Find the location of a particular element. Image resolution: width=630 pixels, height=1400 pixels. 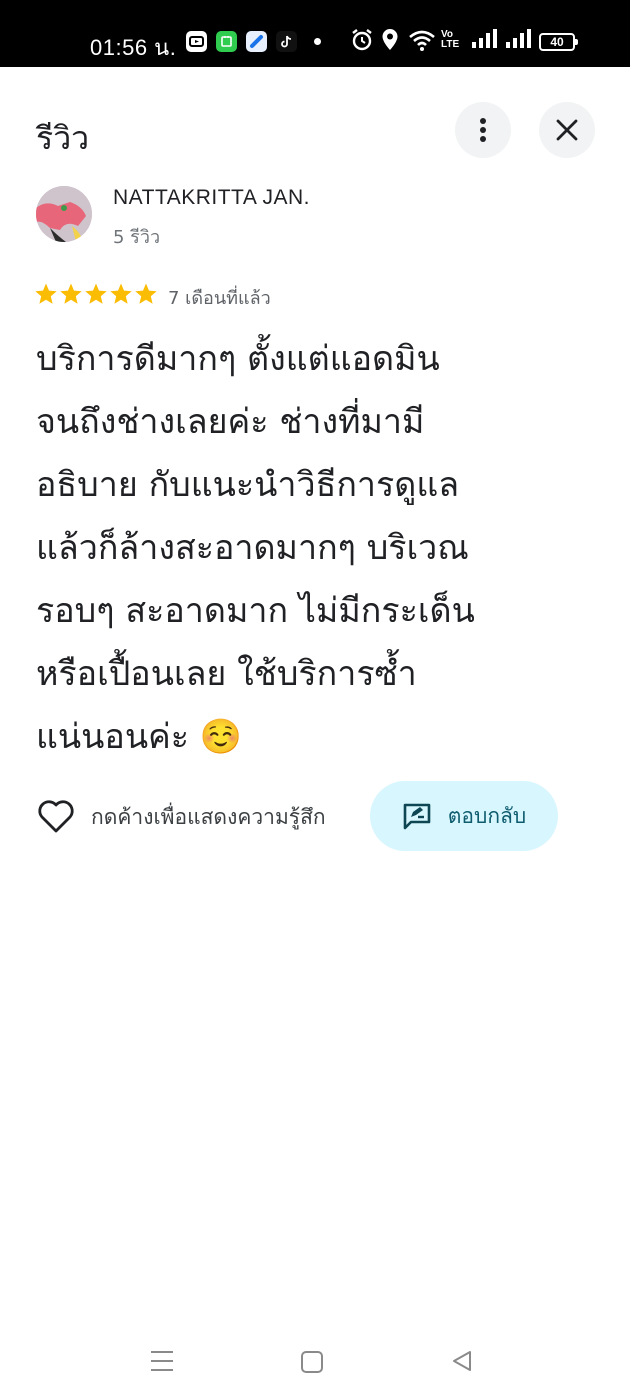

more-vert-icon is located at coordinates (483, 130).